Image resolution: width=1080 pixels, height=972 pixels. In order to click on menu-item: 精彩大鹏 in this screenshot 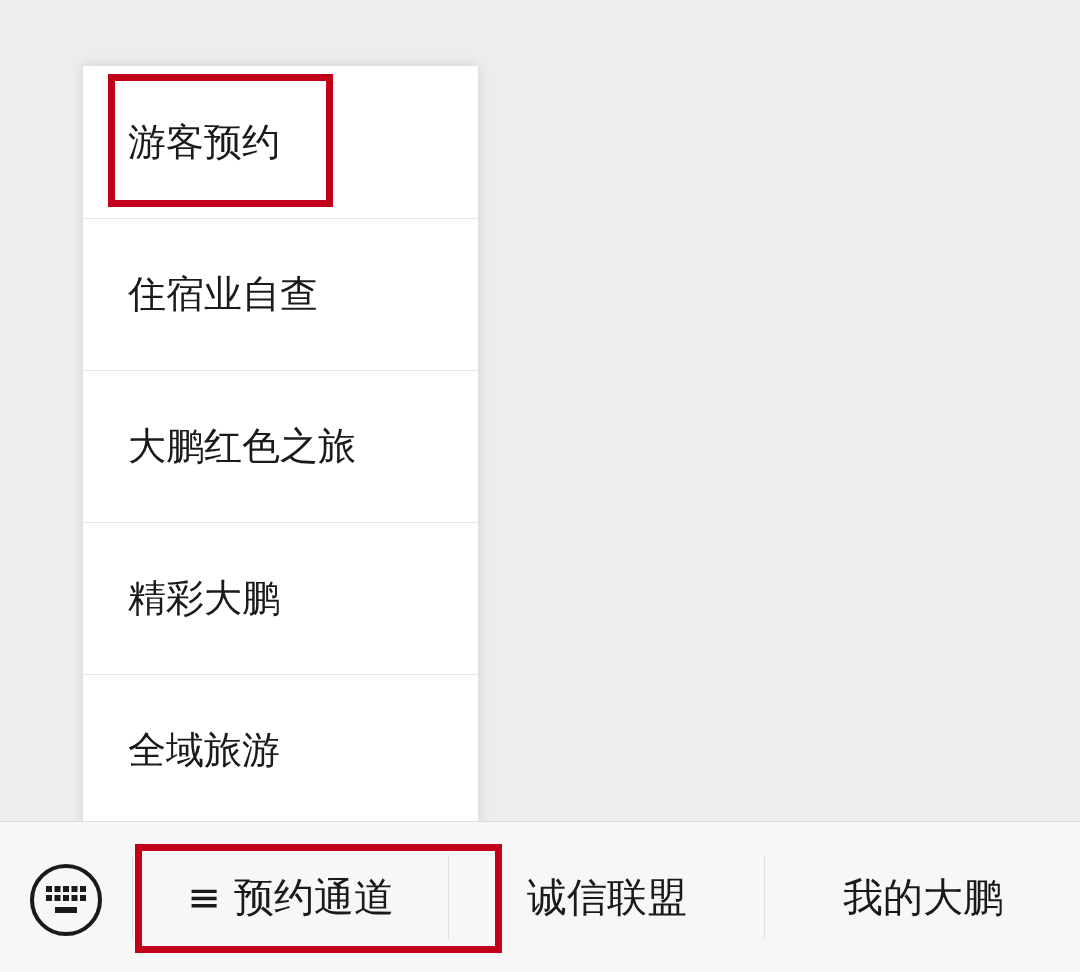, I will do `click(204, 598)`.